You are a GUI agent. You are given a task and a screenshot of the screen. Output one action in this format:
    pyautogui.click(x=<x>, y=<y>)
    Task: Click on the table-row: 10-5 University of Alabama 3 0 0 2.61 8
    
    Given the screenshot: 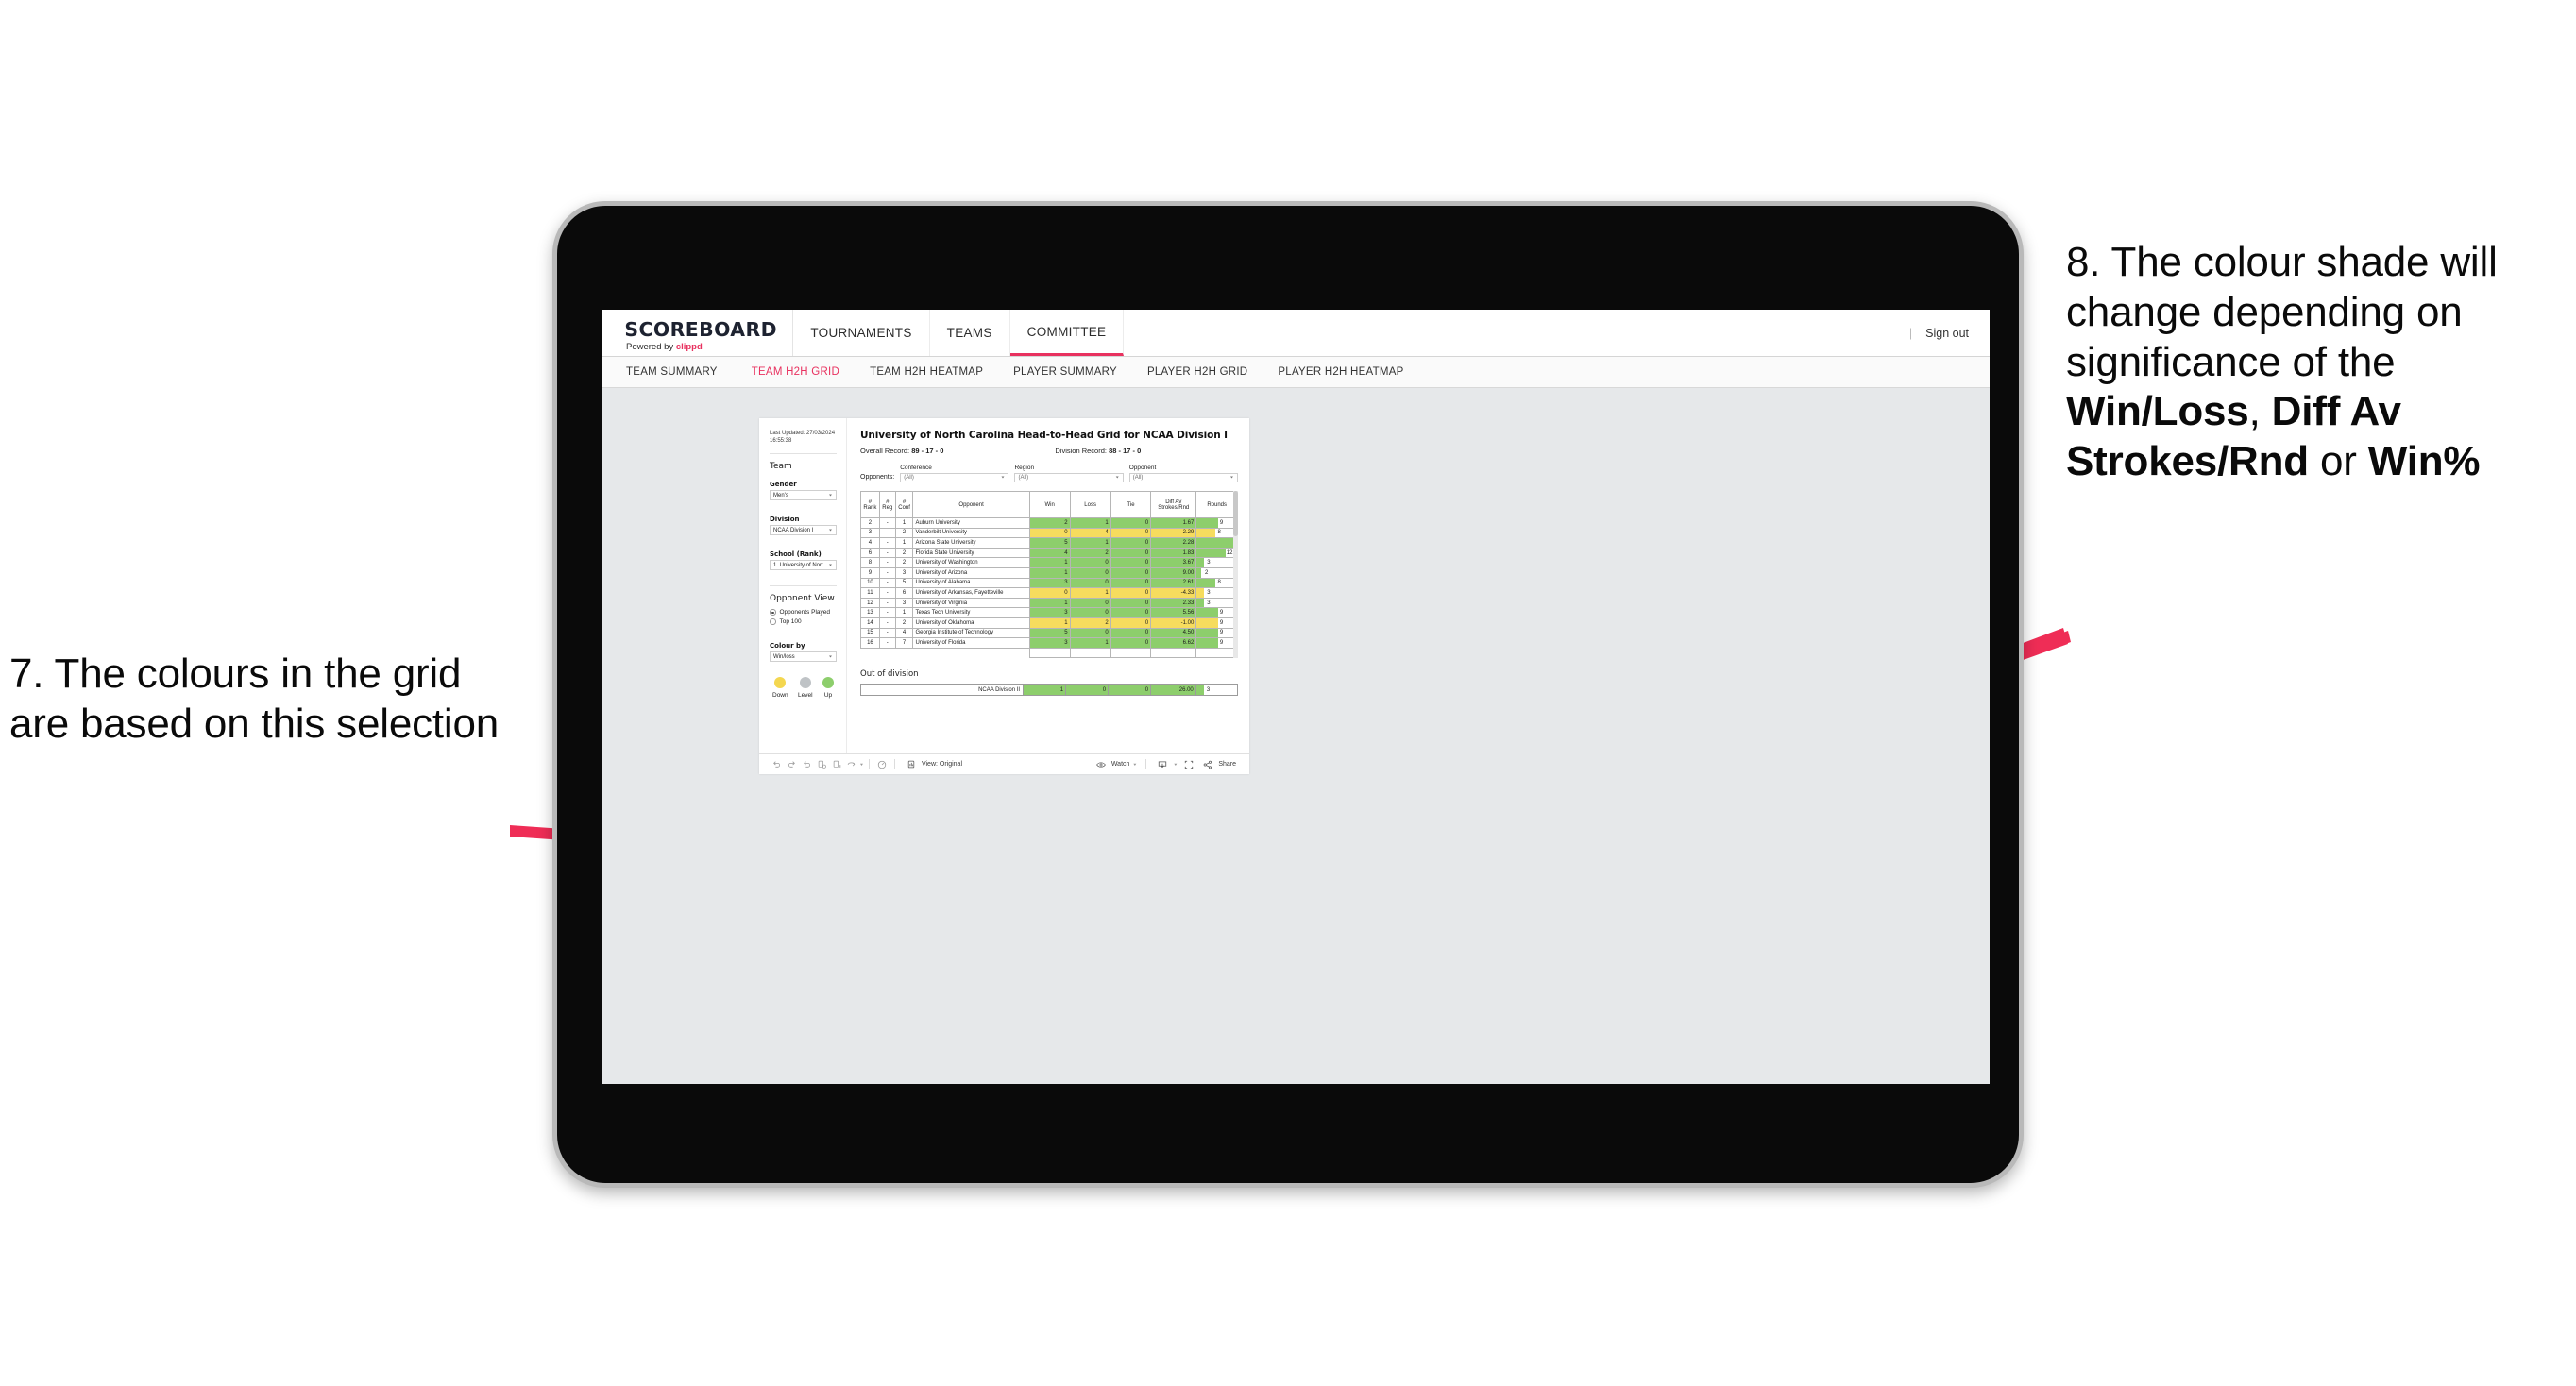 What is the action you would take?
    pyautogui.click(x=1049, y=583)
    